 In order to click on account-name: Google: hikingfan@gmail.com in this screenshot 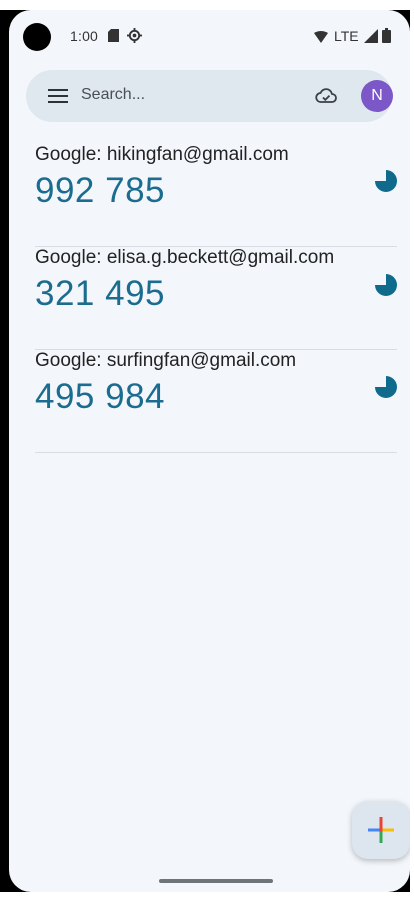, I will do `click(162, 154)`.